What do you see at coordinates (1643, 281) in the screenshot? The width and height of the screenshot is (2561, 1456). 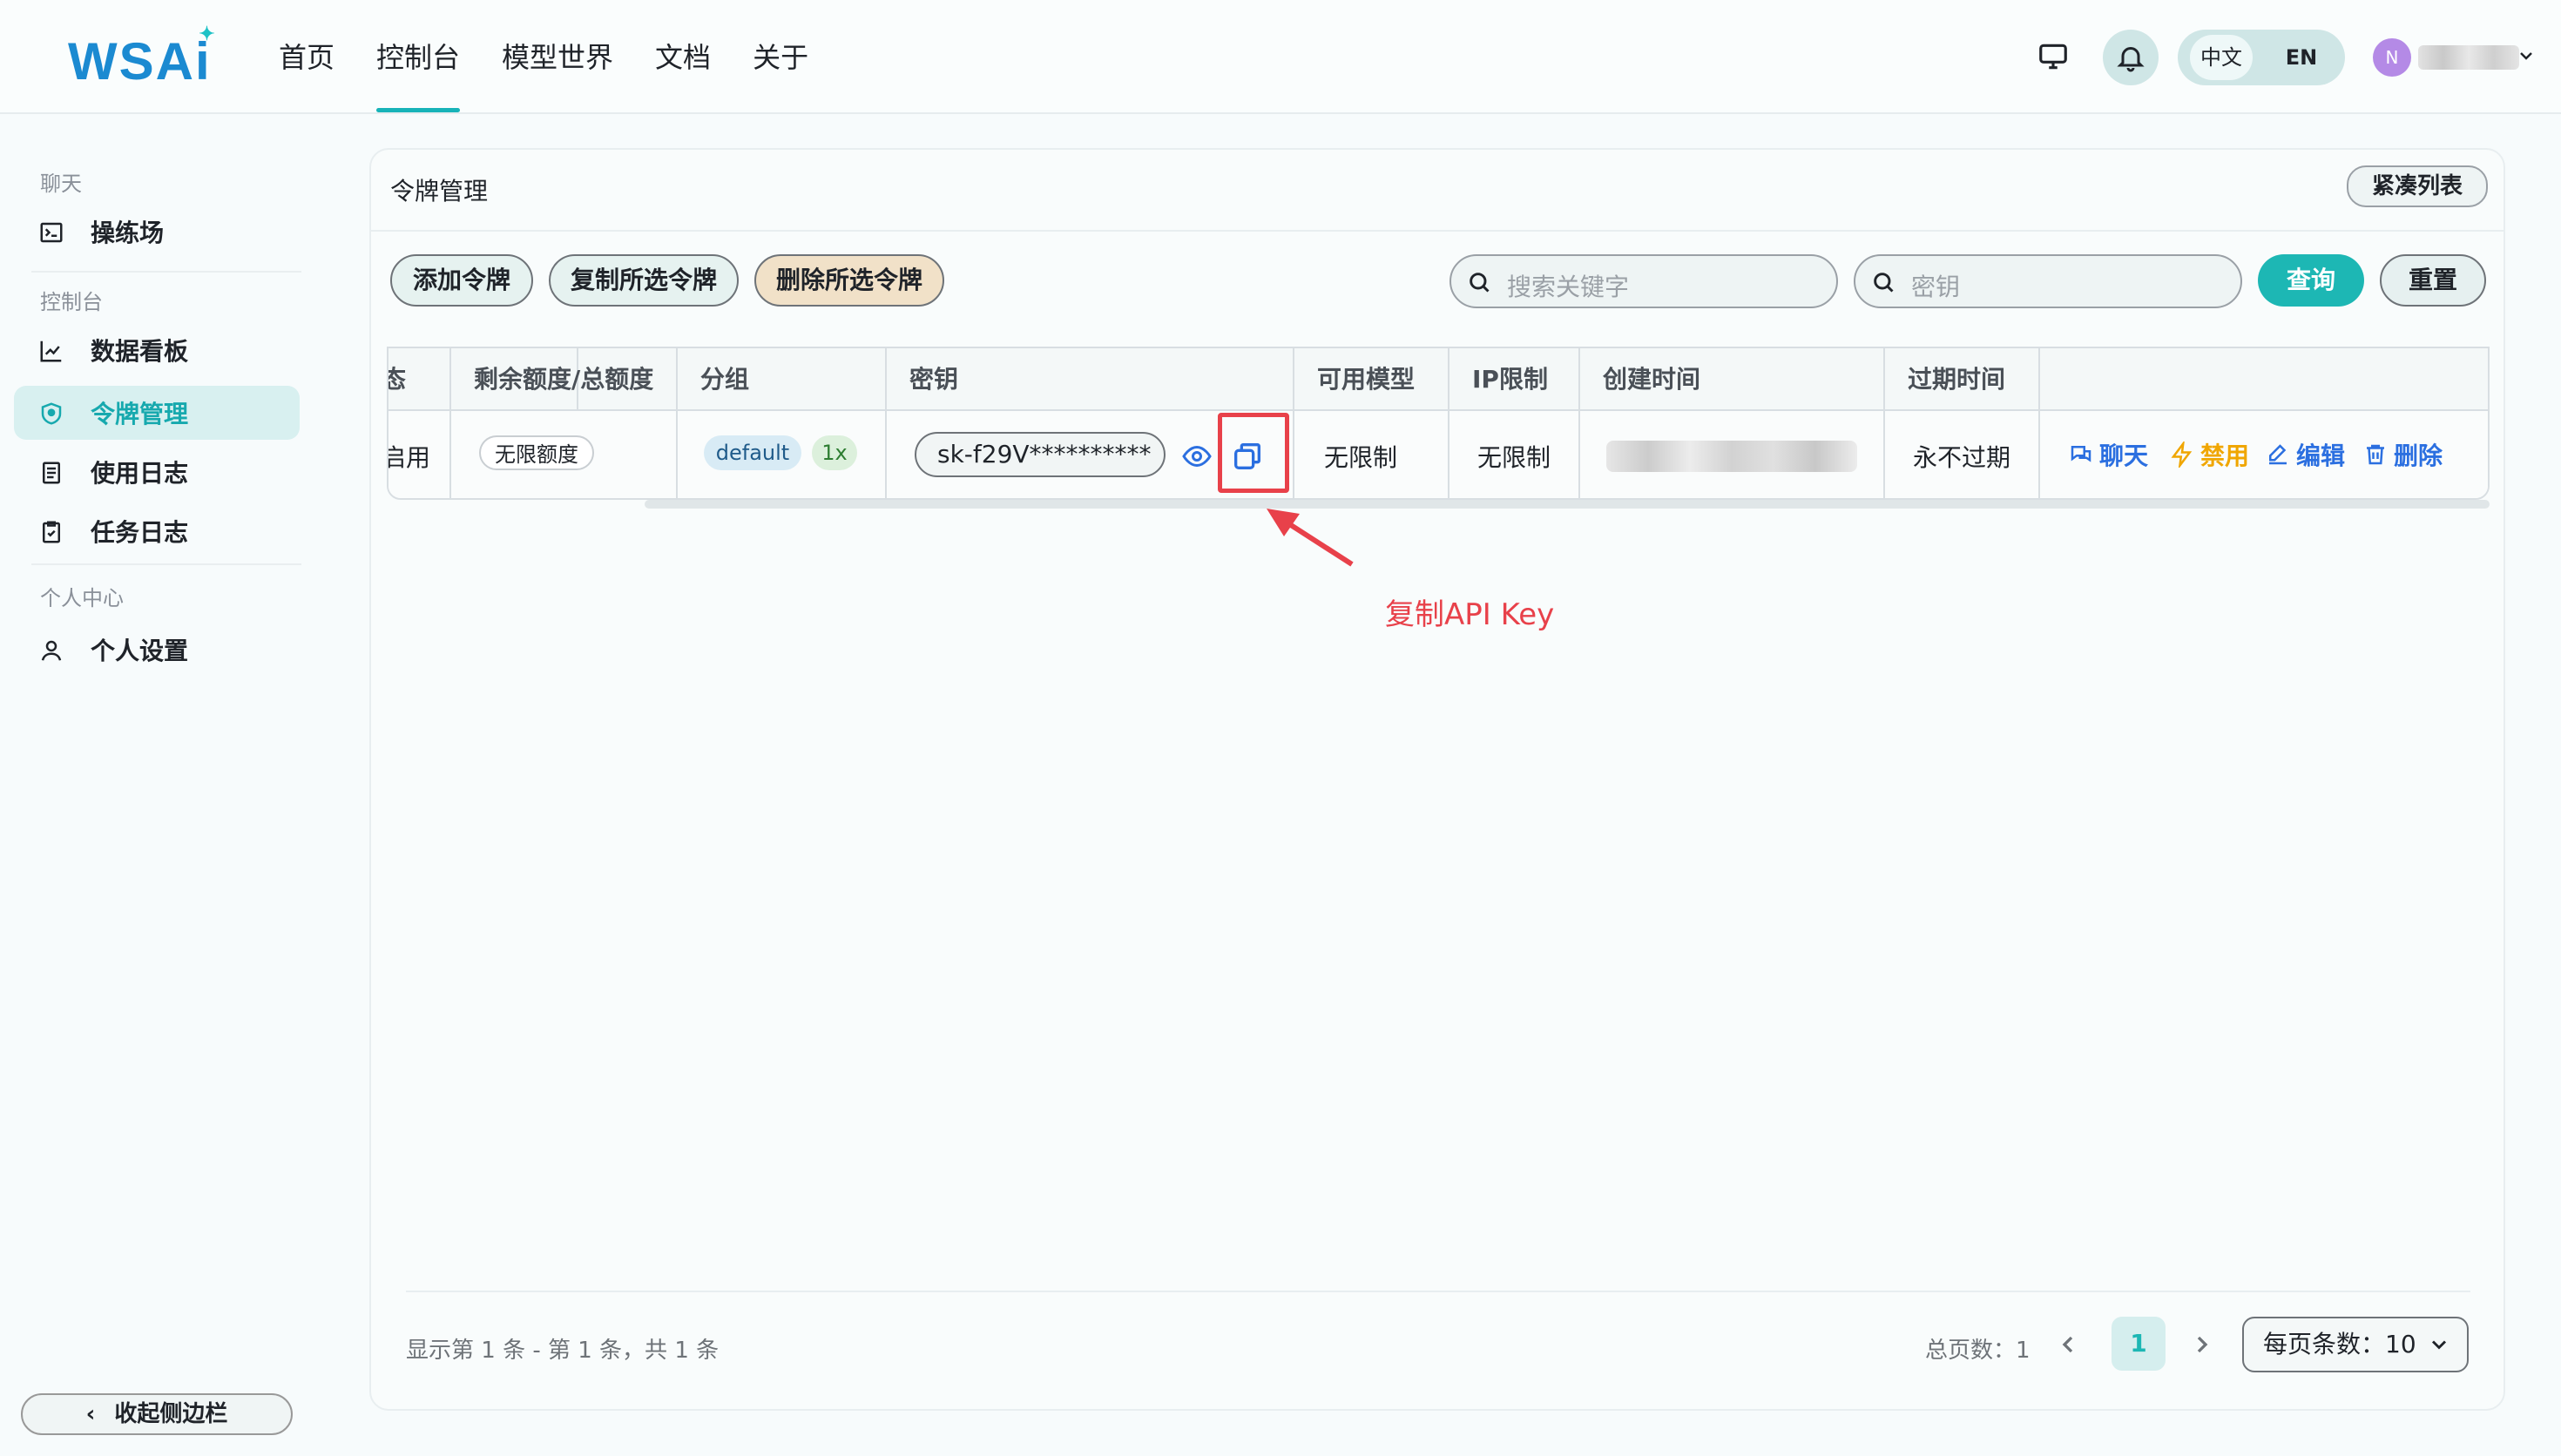 I see `keyword-search-input: 搜索关键字` at bounding box center [1643, 281].